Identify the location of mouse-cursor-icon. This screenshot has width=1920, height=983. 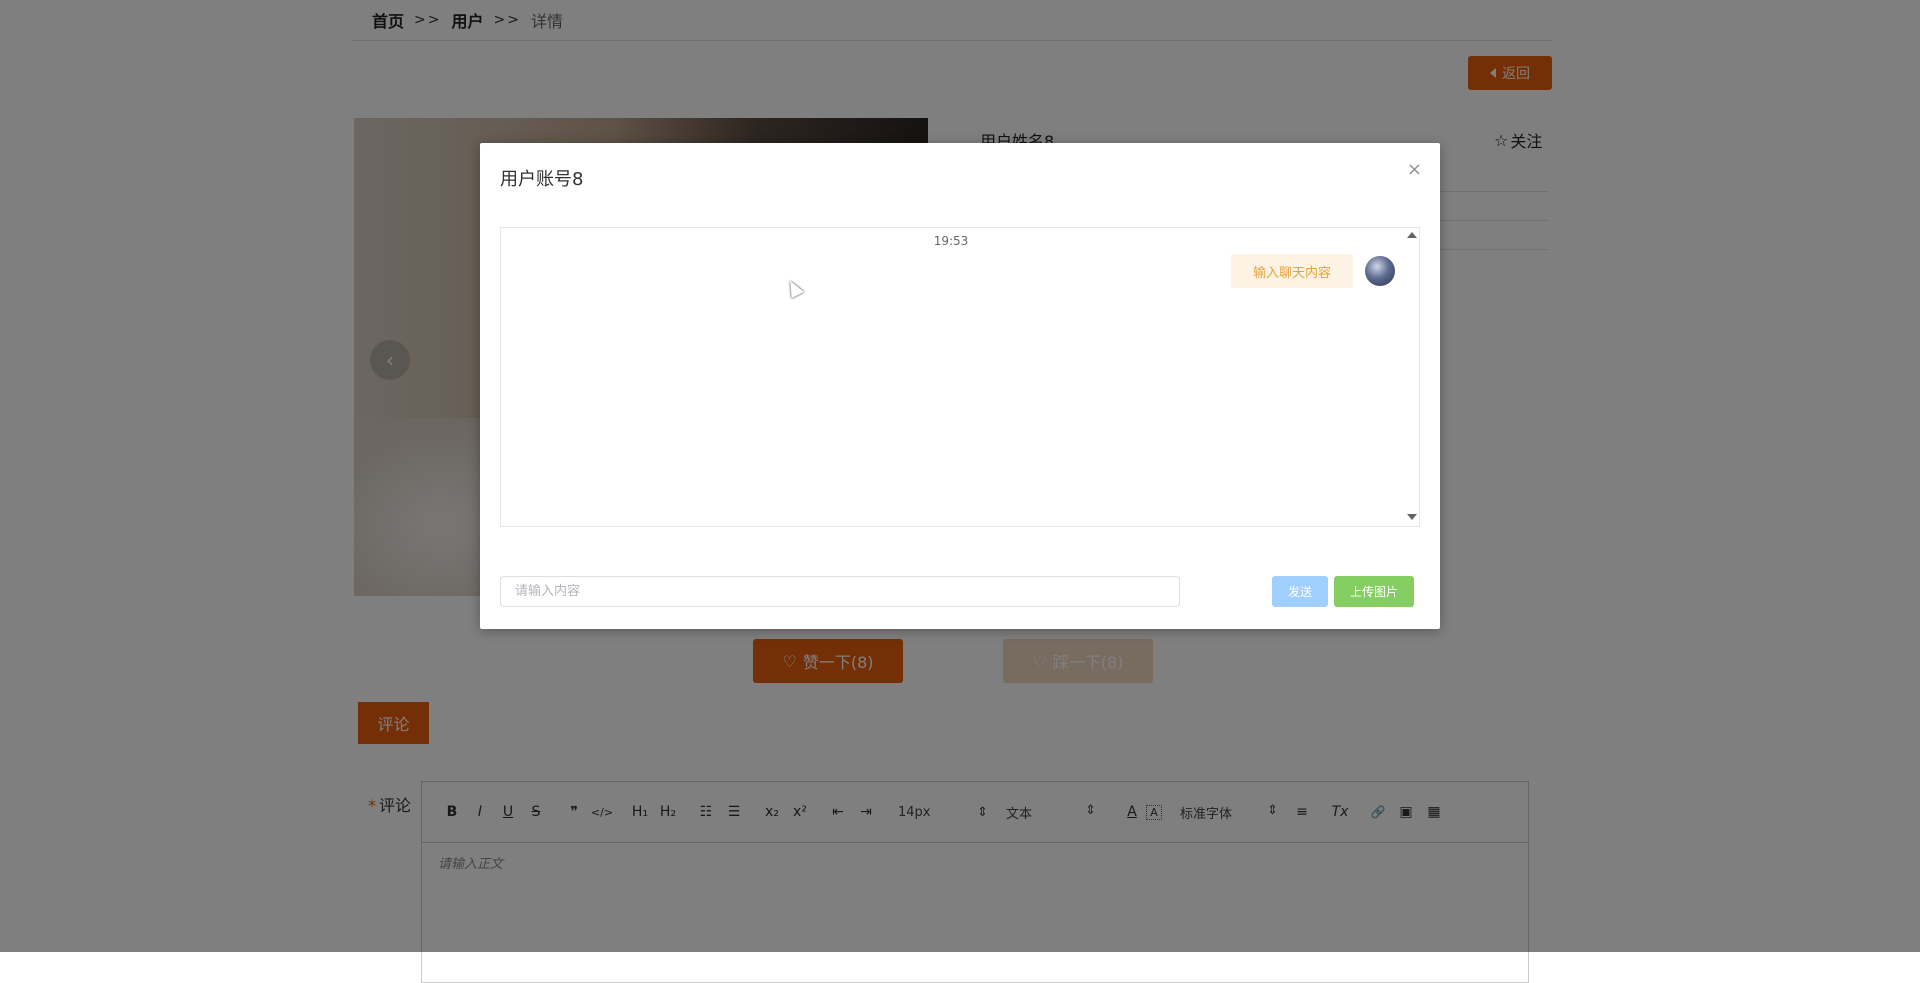
(794, 288).